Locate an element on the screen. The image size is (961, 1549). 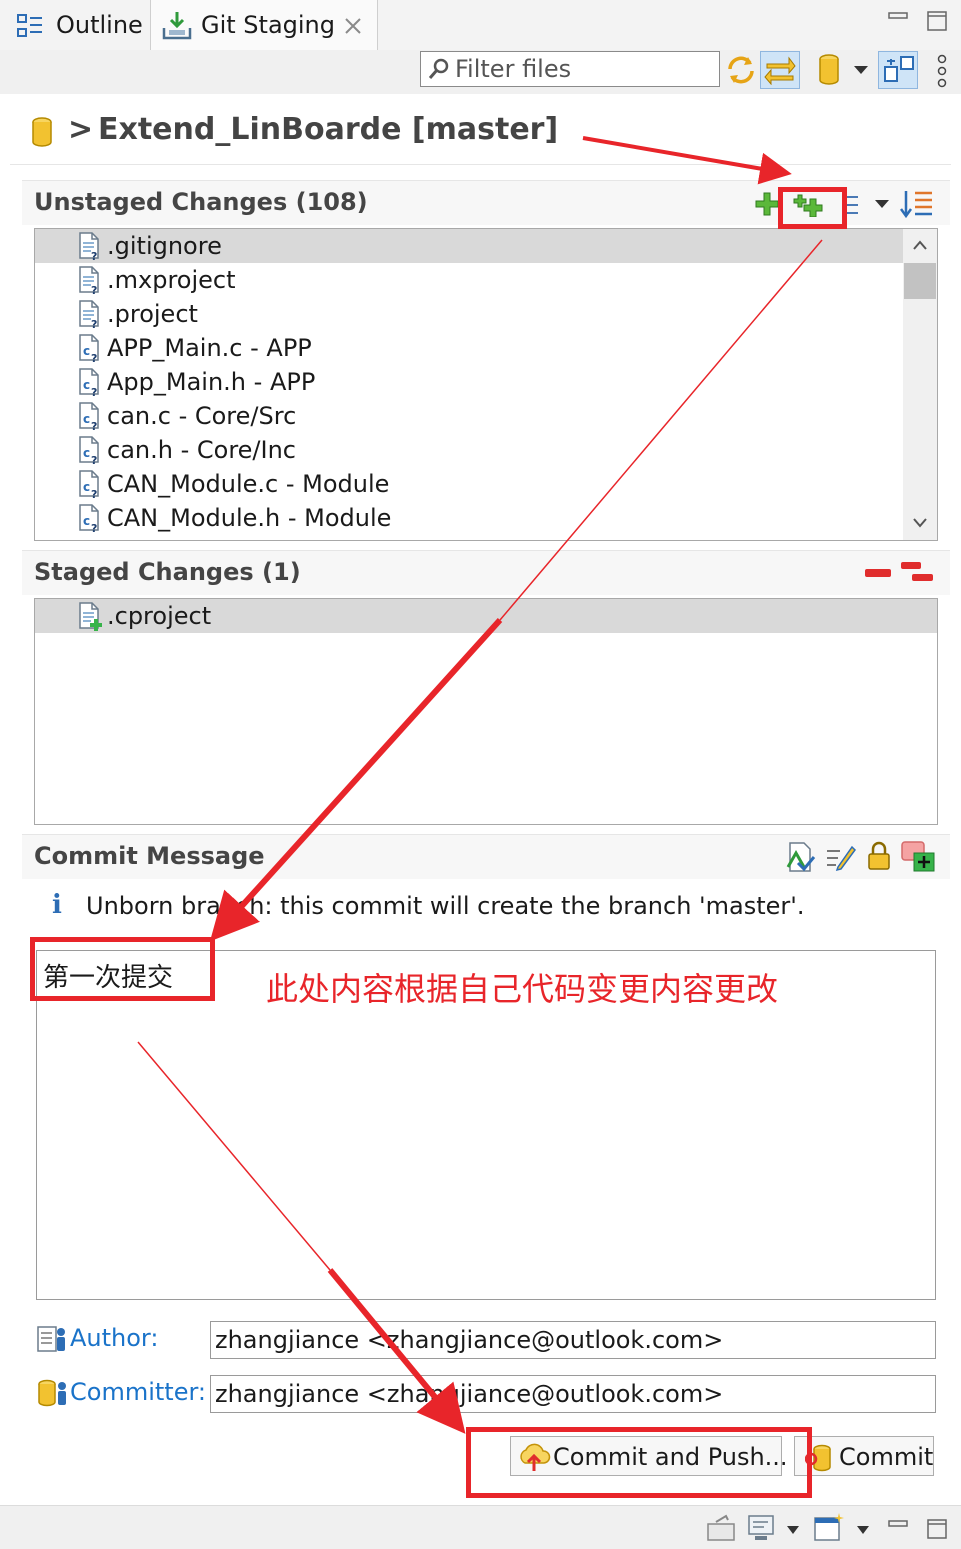
console-icon is located at coordinates (761, 1528).